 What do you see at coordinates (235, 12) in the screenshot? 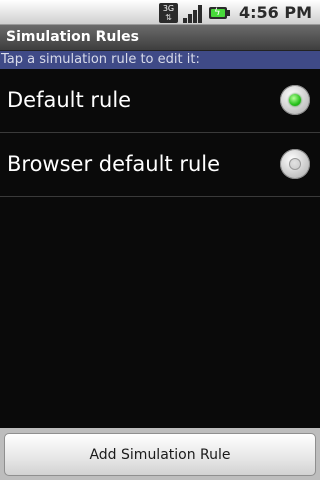
I see `status-icons: 3G ⇅ ϟ 4:56 PM` at bounding box center [235, 12].